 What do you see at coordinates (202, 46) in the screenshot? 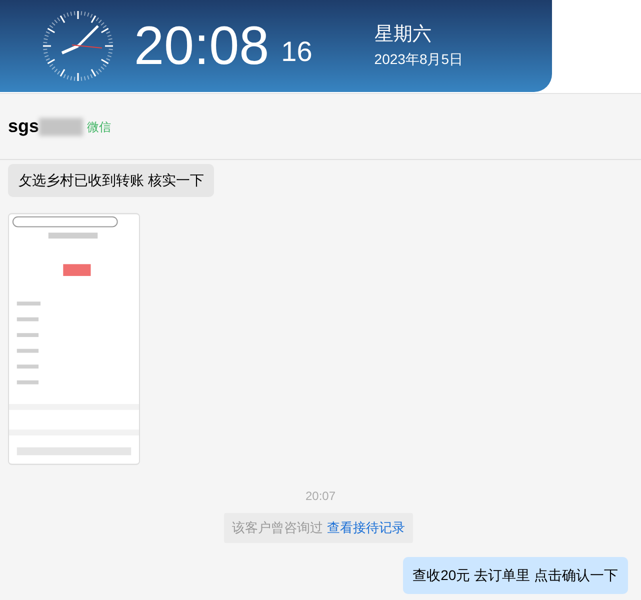
I see `clock-time: 20:08` at bounding box center [202, 46].